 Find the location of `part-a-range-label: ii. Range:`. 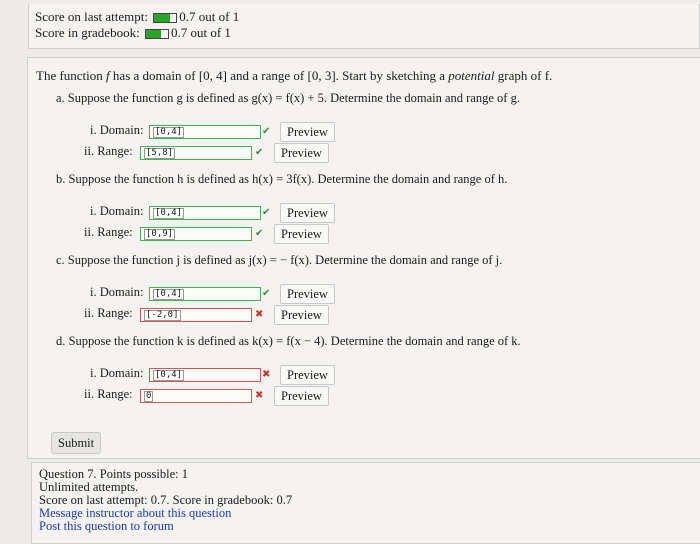

part-a-range-label: ii. Range: is located at coordinates (108, 151).